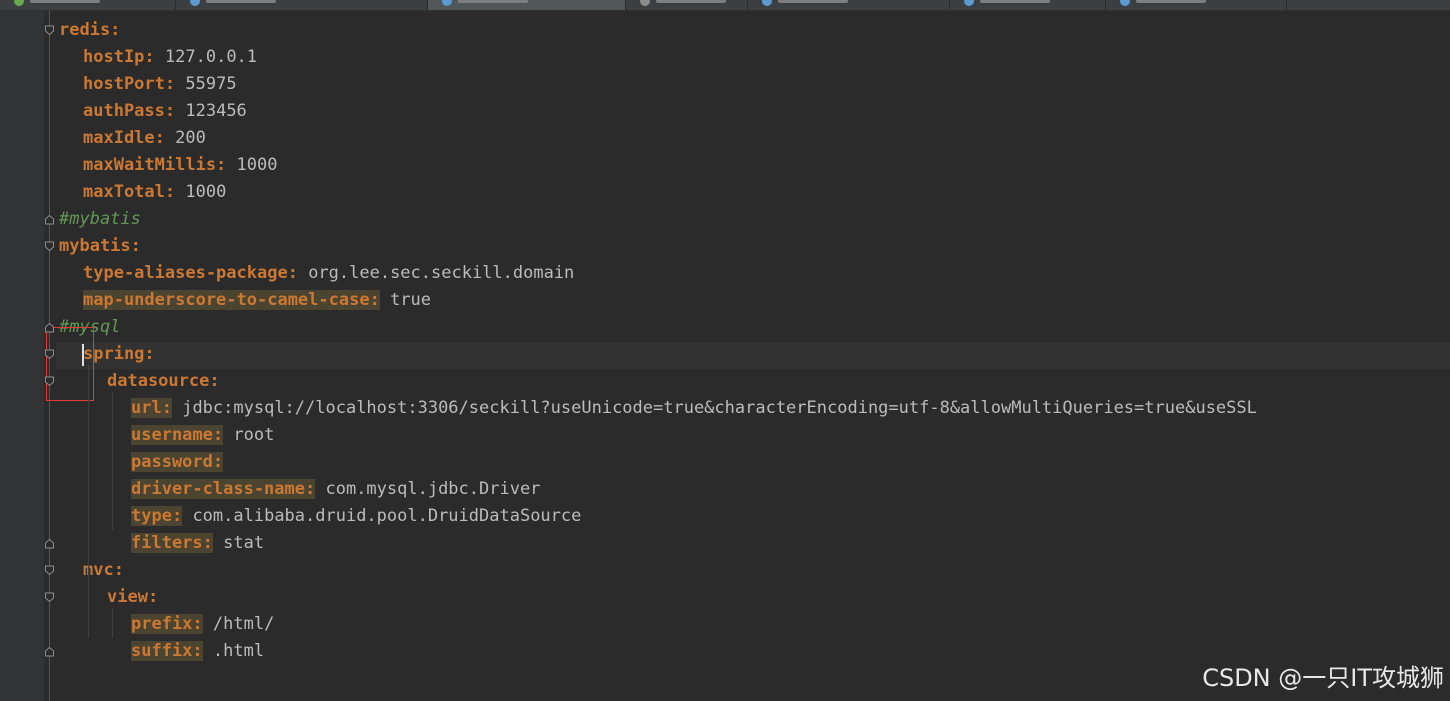 Image resolution: width=1450 pixels, height=701 pixels. What do you see at coordinates (1323, 678) in the screenshot?
I see `csdn-watermark: CSDN @一只IT攻城狮` at bounding box center [1323, 678].